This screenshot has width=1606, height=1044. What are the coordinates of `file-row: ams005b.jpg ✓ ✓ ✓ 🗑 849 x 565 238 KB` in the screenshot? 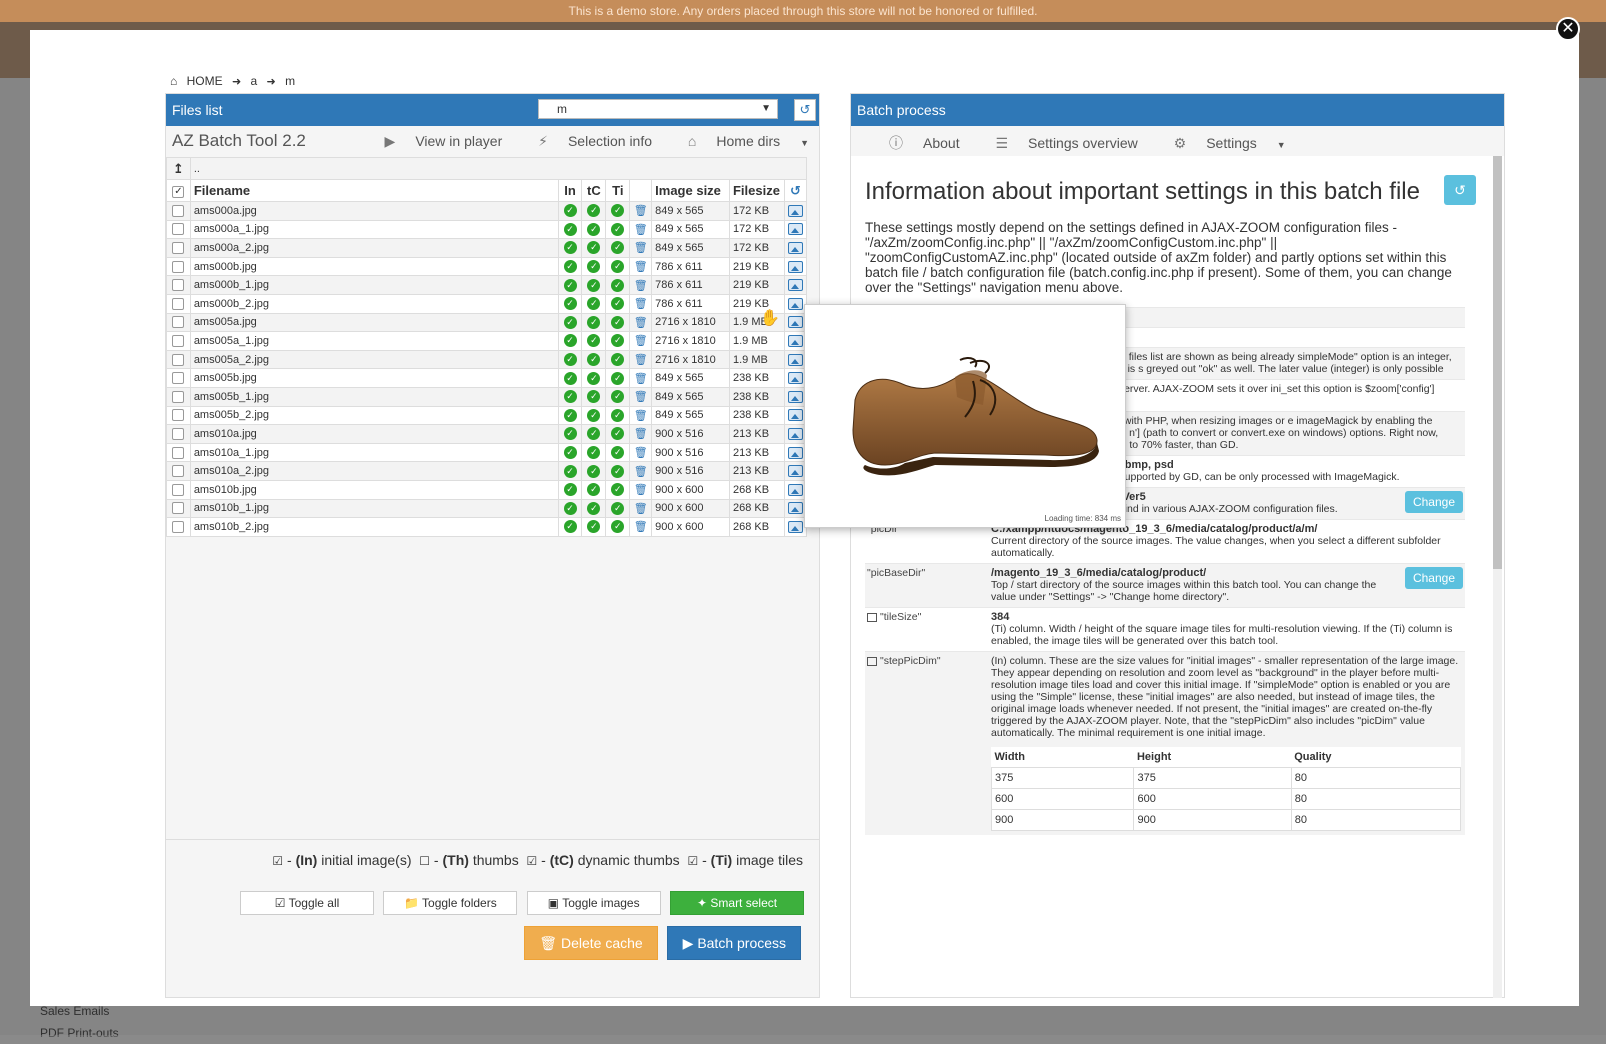 It's located at (487, 378).